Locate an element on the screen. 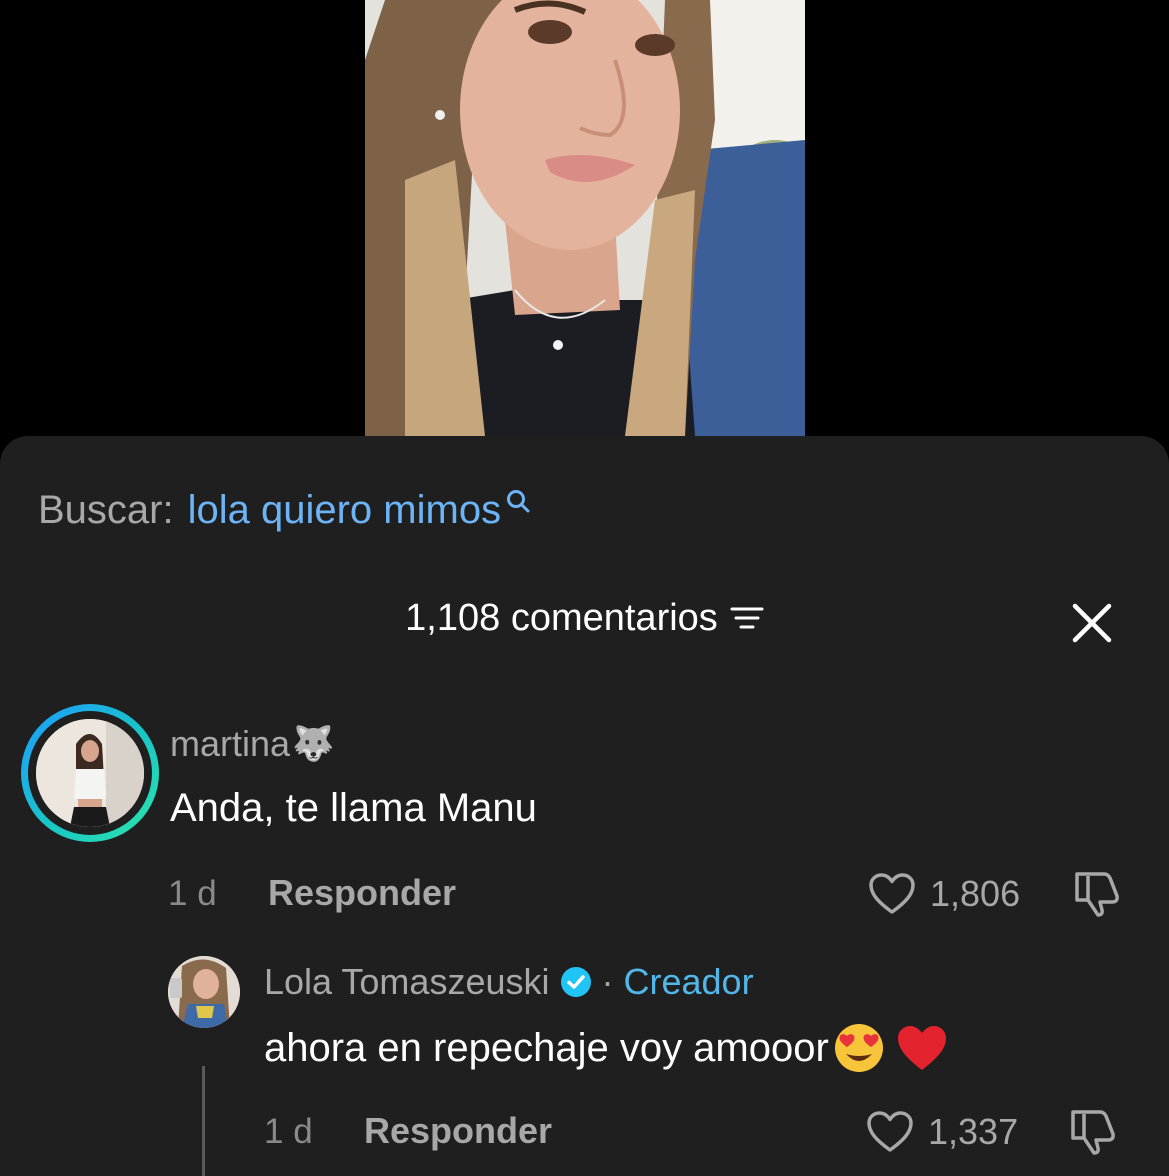 The width and height of the screenshot is (1169, 1176). reply-time: 1 d is located at coordinates (288, 1131).